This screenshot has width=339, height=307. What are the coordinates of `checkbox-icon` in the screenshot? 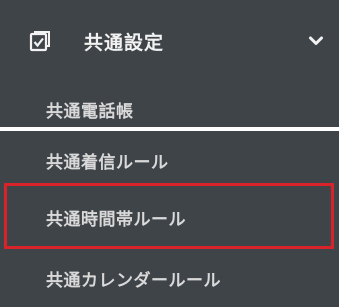 It's located at (40, 41).